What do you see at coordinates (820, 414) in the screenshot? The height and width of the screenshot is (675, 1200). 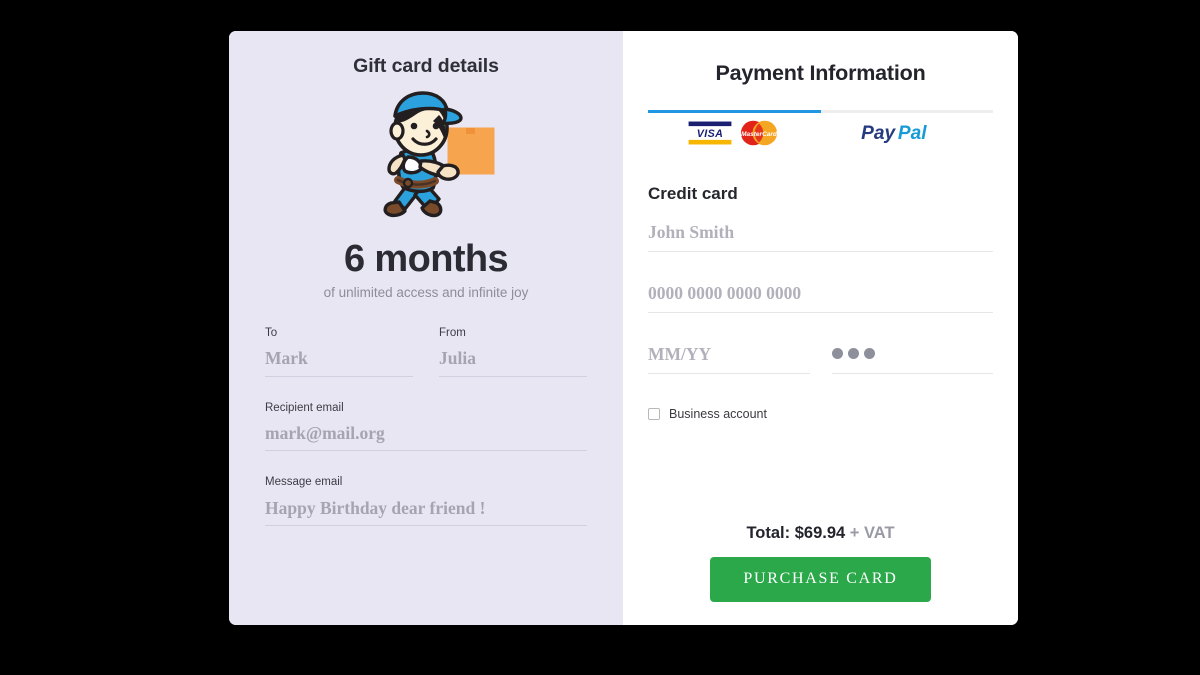 I see `business-account-row: Business account` at bounding box center [820, 414].